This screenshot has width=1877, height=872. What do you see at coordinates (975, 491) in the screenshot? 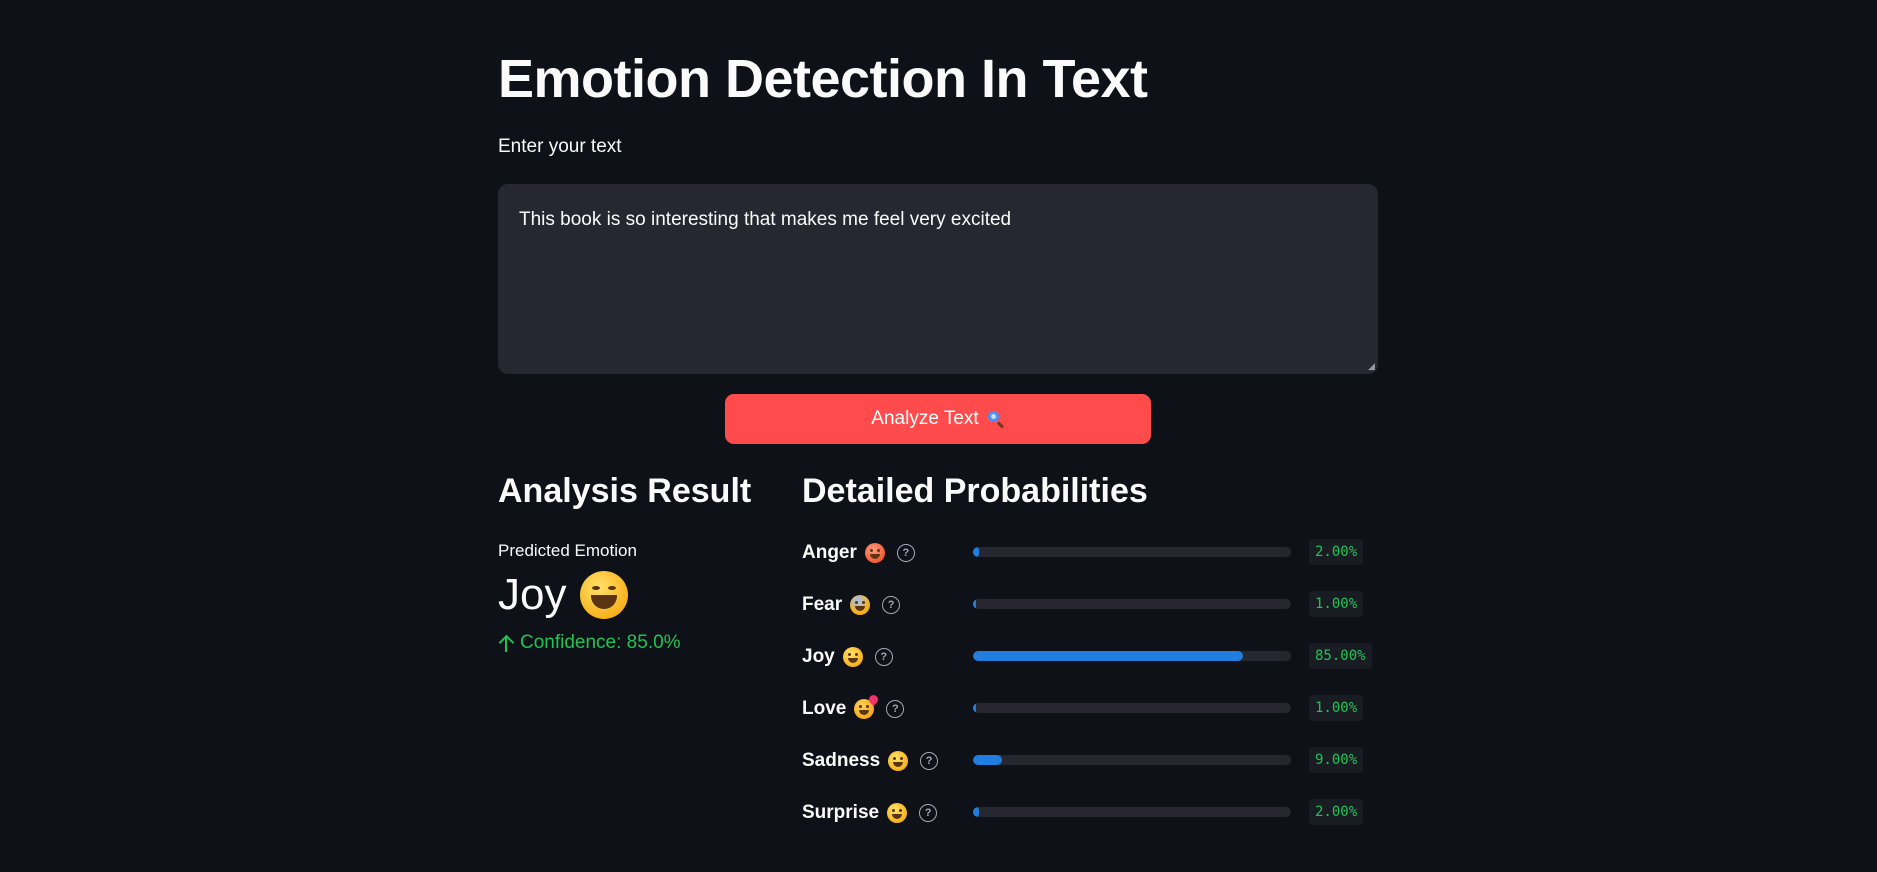
I see `detailed-probabilities-heading: Detailed Probabilities` at bounding box center [975, 491].